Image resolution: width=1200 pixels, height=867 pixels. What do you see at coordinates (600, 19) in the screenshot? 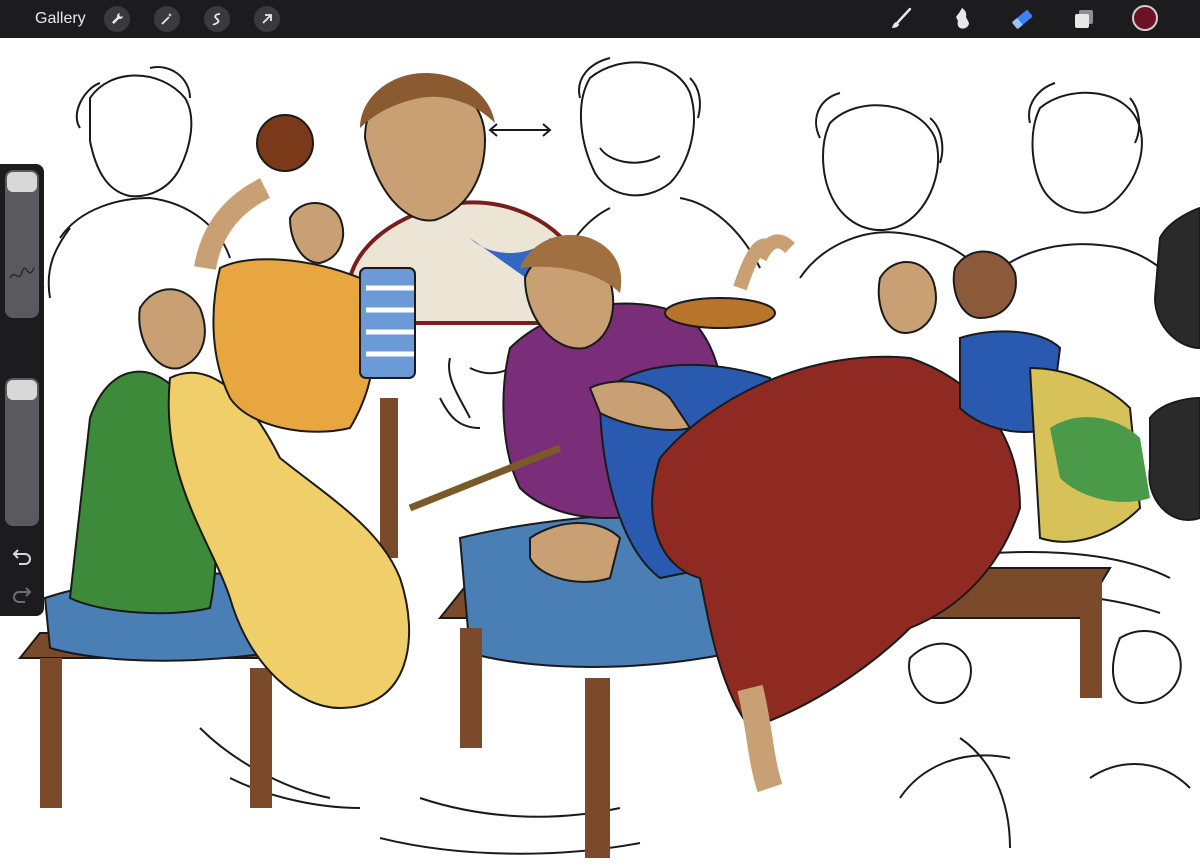
I see `top-toolbar: Gallery` at bounding box center [600, 19].